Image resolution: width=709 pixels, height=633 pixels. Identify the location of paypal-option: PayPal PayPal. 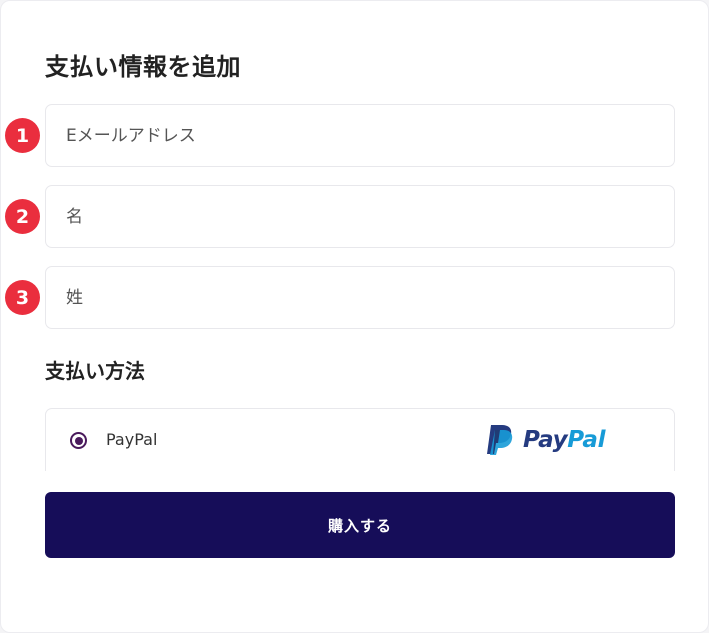
(360, 439).